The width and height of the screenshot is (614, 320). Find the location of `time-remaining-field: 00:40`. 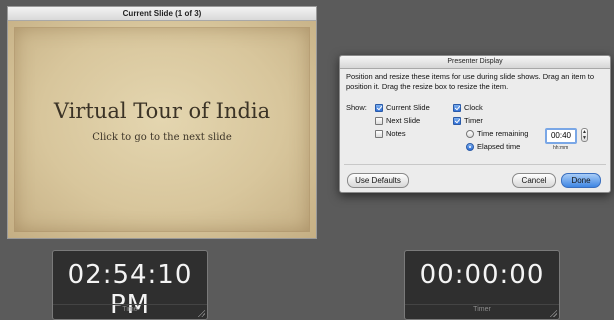

time-remaining-field: 00:40 is located at coordinates (561, 136).